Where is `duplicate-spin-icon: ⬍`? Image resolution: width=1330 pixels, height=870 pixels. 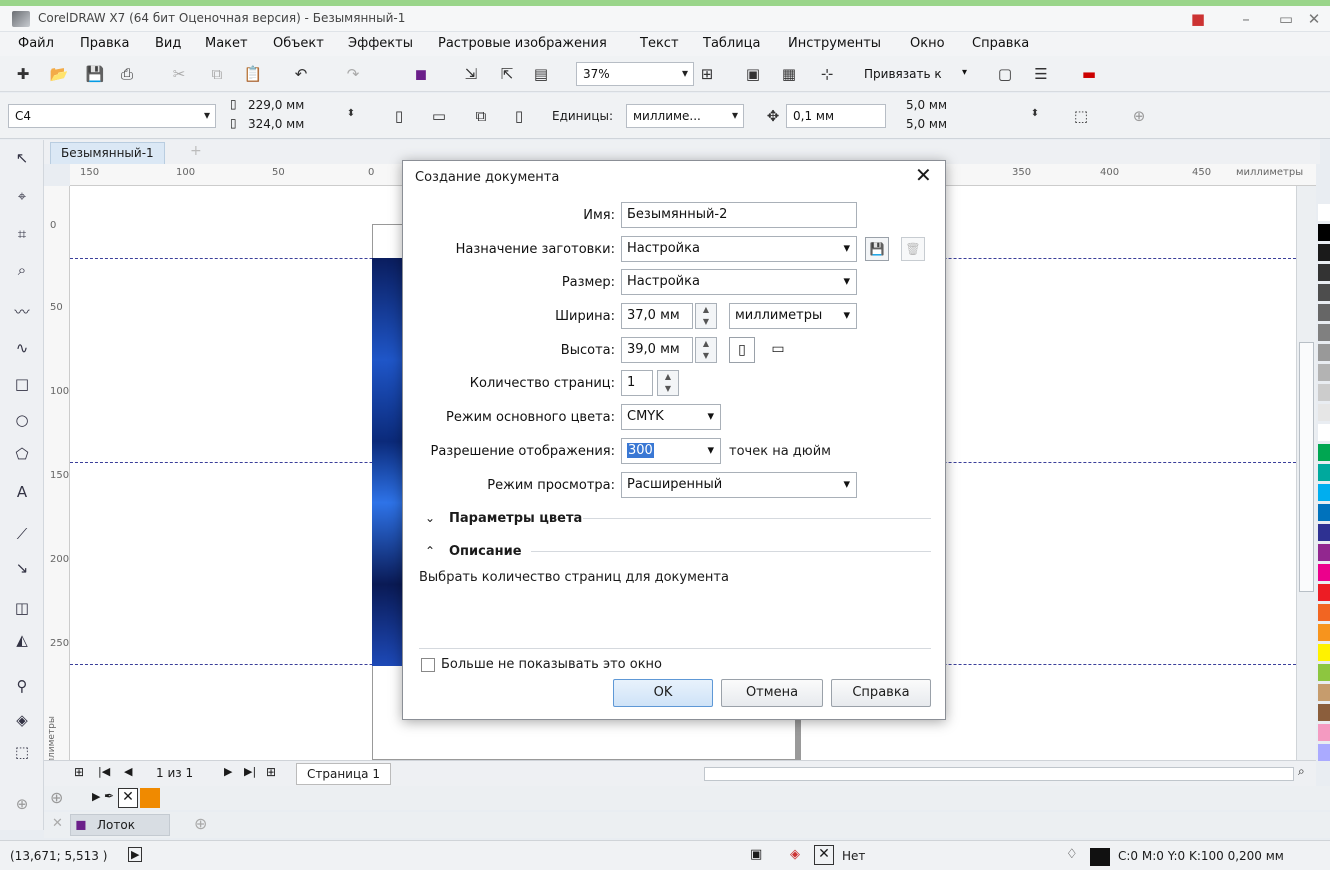
duplicate-spin-icon: ⬍ is located at coordinates (1035, 114).